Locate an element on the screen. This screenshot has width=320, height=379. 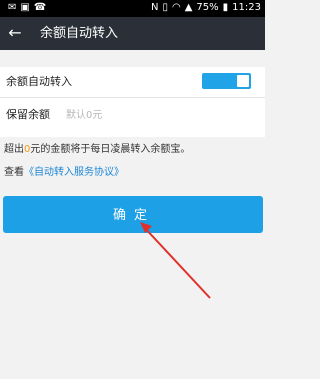
auto-transfer-label: 余额自动转入 is located at coordinates (39, 81).